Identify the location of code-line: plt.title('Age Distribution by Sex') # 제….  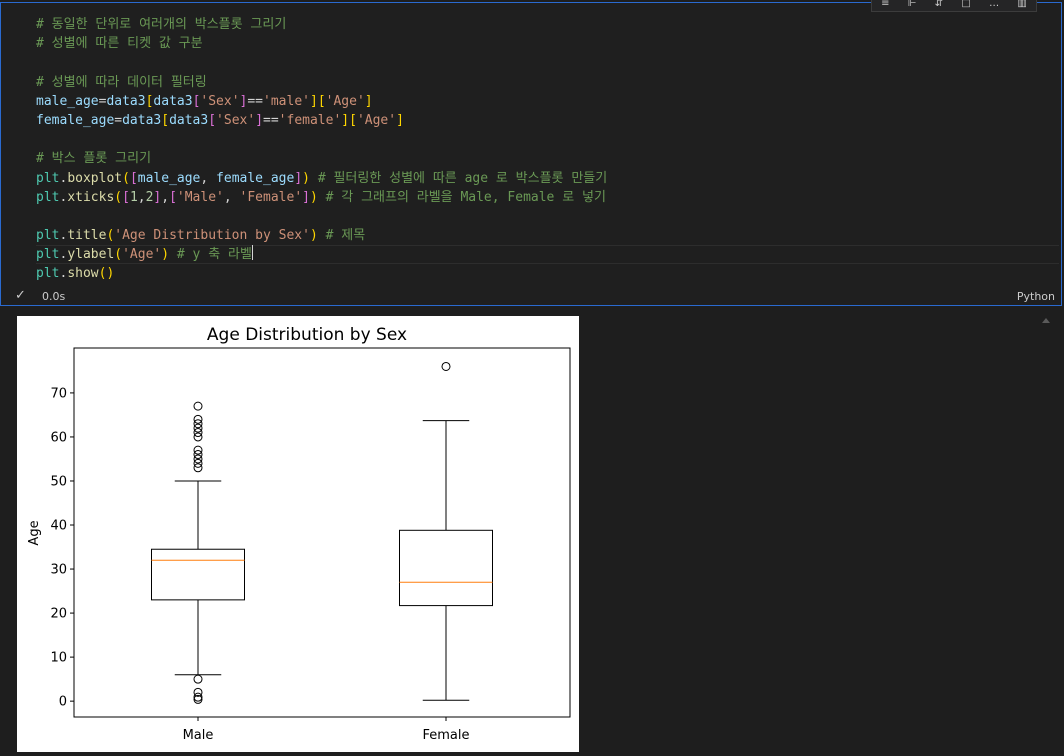
(321, 235).